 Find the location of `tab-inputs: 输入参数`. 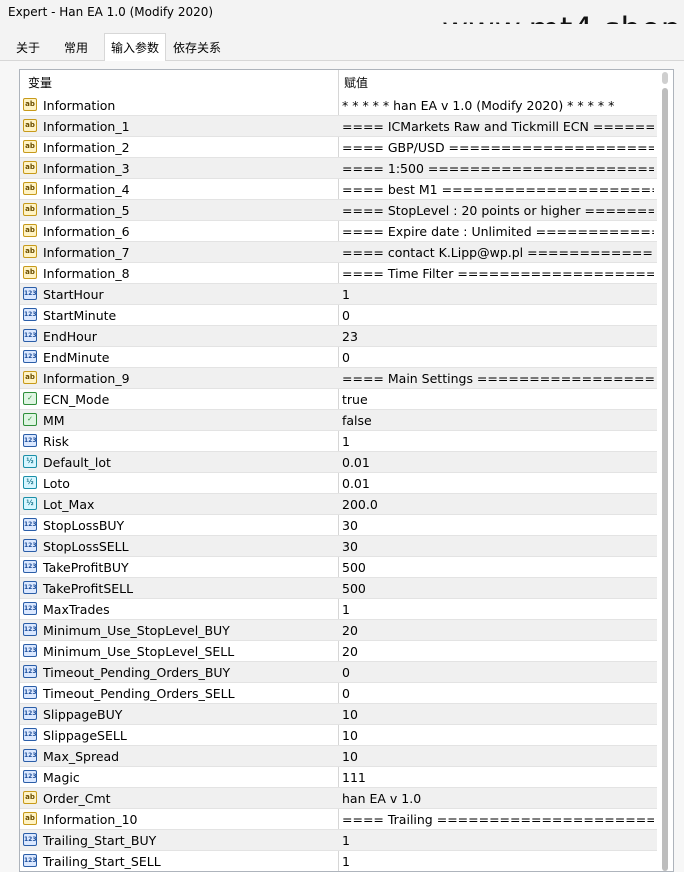

tab-inputs: 输入参数 is located at coordinates (135, 47).